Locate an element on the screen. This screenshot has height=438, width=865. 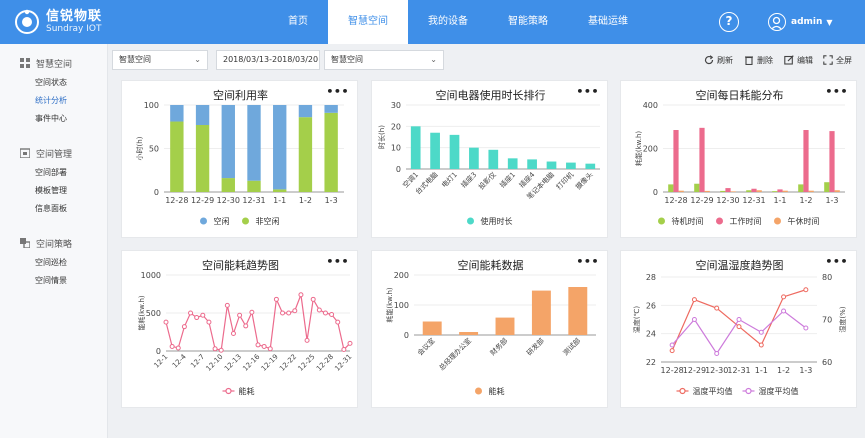
nav-home: 首页 is located at coordinates (298, 22).